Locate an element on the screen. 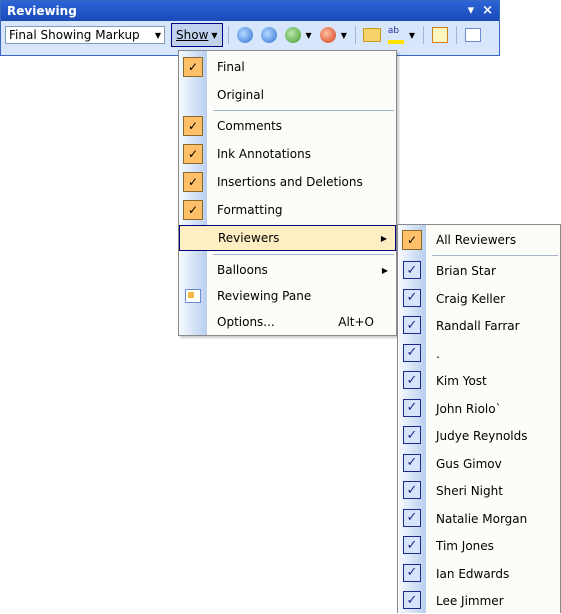 This screenshot has height=614, width=561. reviewer-item: ✓ Randall Farrar is located at coordinates (479, 326).